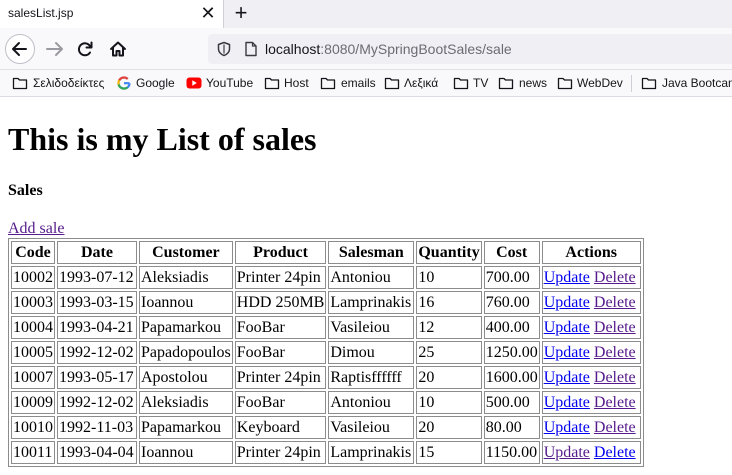  Describe the element at coordinates (186, 427) in the screenshot. I see `cell-customer: Papamarkou` at that location.